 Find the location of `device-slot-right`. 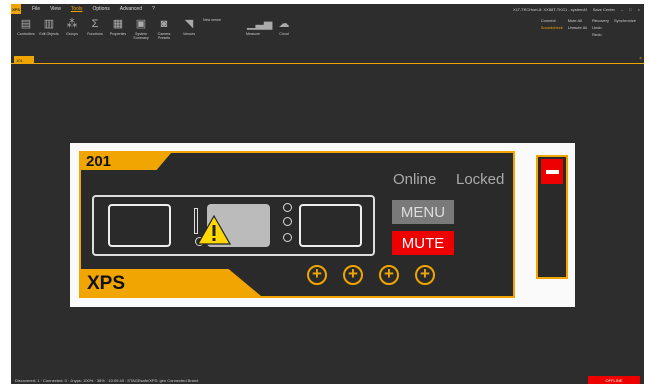

device-slot-right is located at coordinates (330, 225).